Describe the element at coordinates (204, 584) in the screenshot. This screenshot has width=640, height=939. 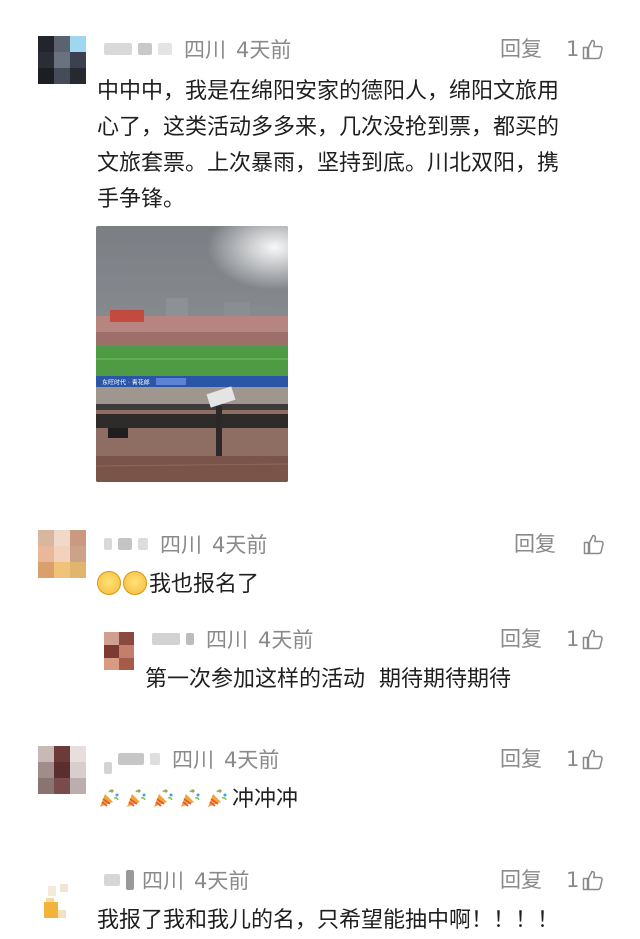
I see `comment-text-content: 我也报名了` at that location.